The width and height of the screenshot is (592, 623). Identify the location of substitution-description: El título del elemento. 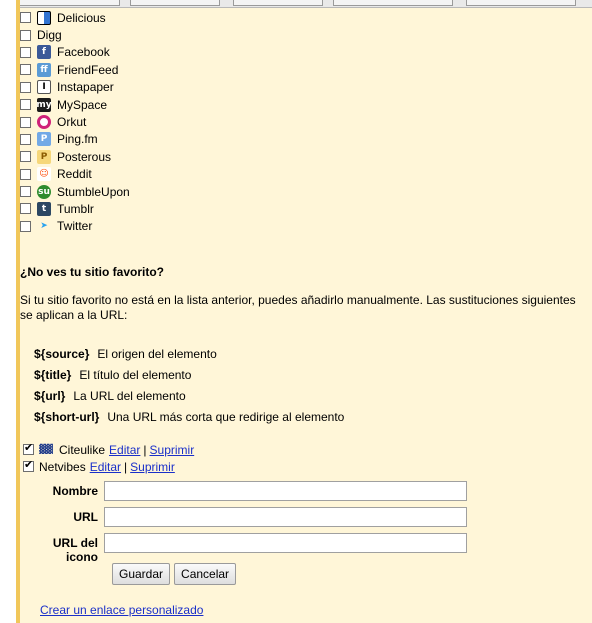
(135, 374).